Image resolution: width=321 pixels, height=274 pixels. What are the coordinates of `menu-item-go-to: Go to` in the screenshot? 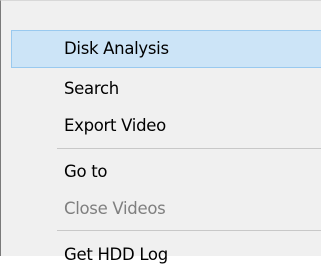 It's located at (166, 172).